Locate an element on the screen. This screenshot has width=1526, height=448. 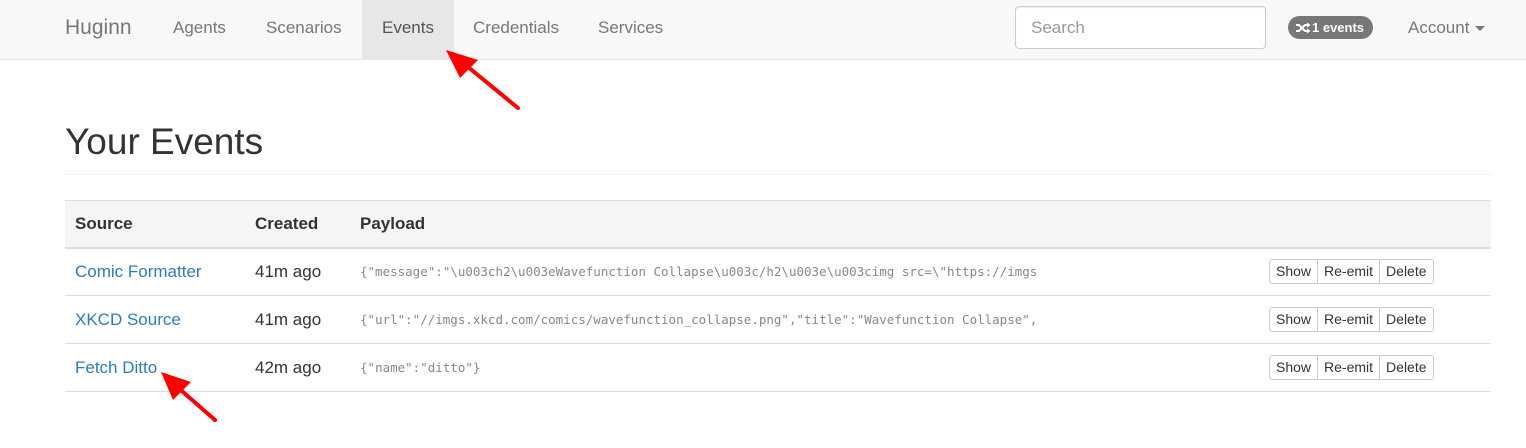
account-dropdown: Account is located at coordinates (1447, 27).